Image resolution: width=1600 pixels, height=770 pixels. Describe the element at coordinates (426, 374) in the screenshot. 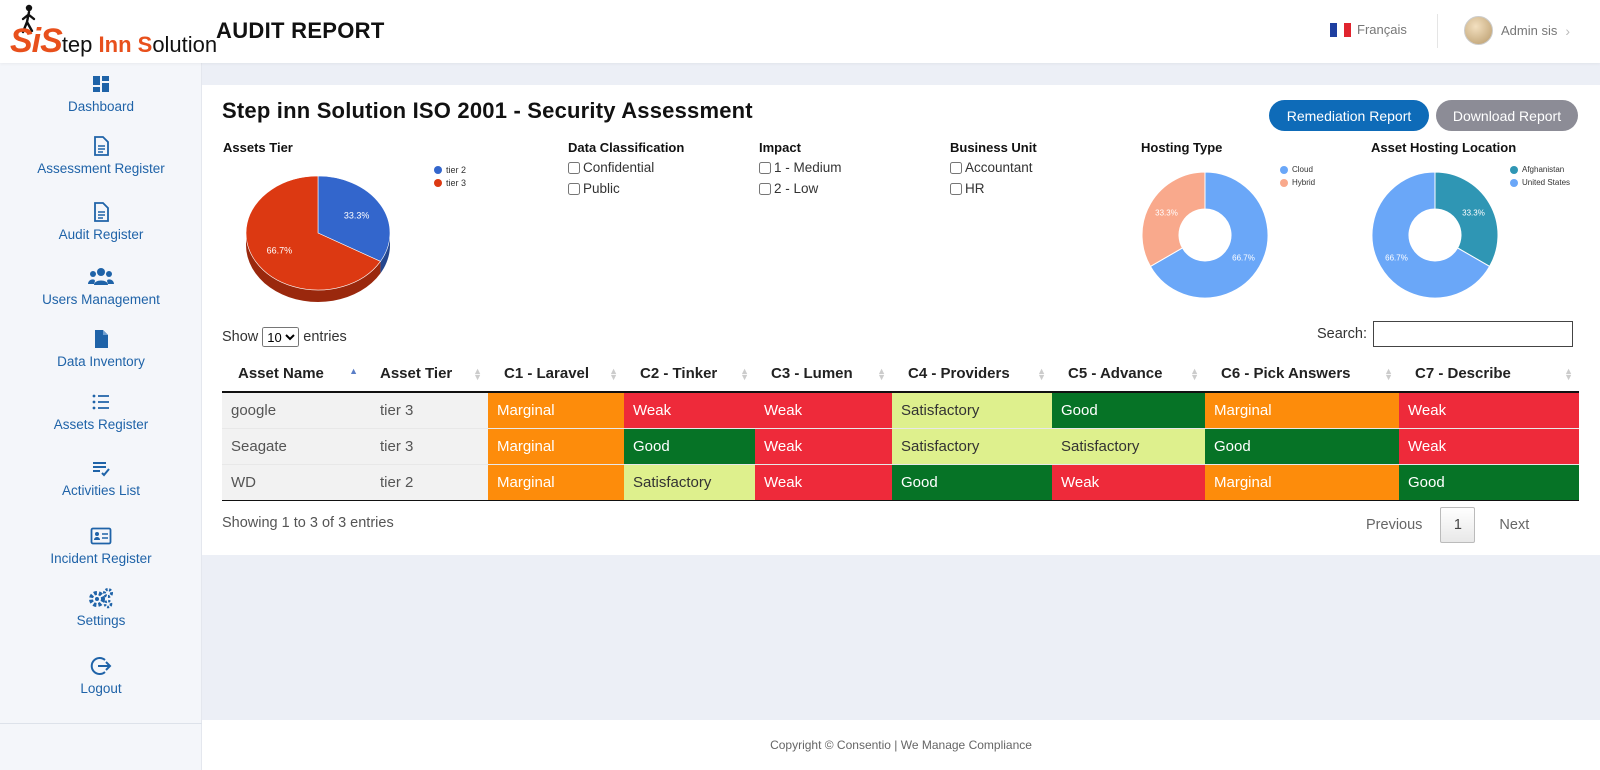

I see `column-header: Asset Tier ▲ ▼` at that location.